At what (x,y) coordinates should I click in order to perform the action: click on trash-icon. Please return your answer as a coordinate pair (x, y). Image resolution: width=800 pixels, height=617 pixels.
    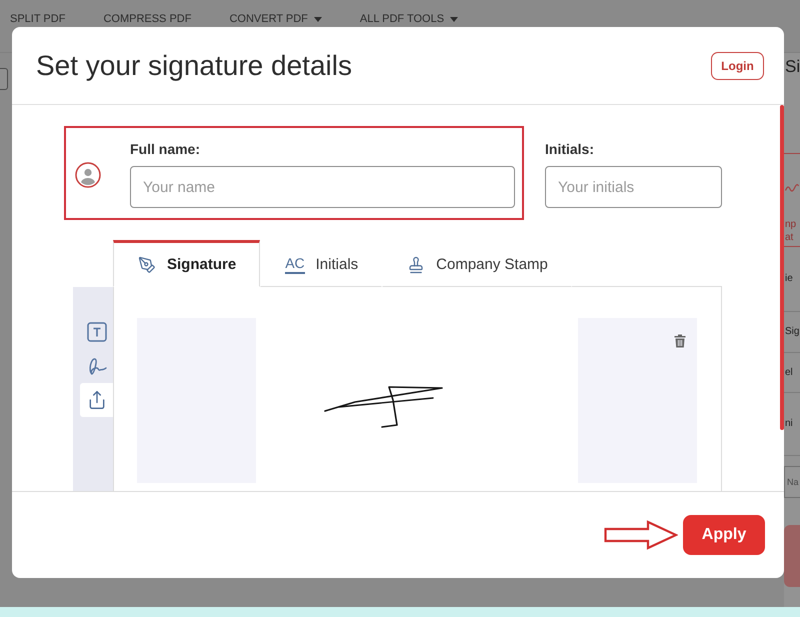
    Looking at the image, I should click on (680, 341).